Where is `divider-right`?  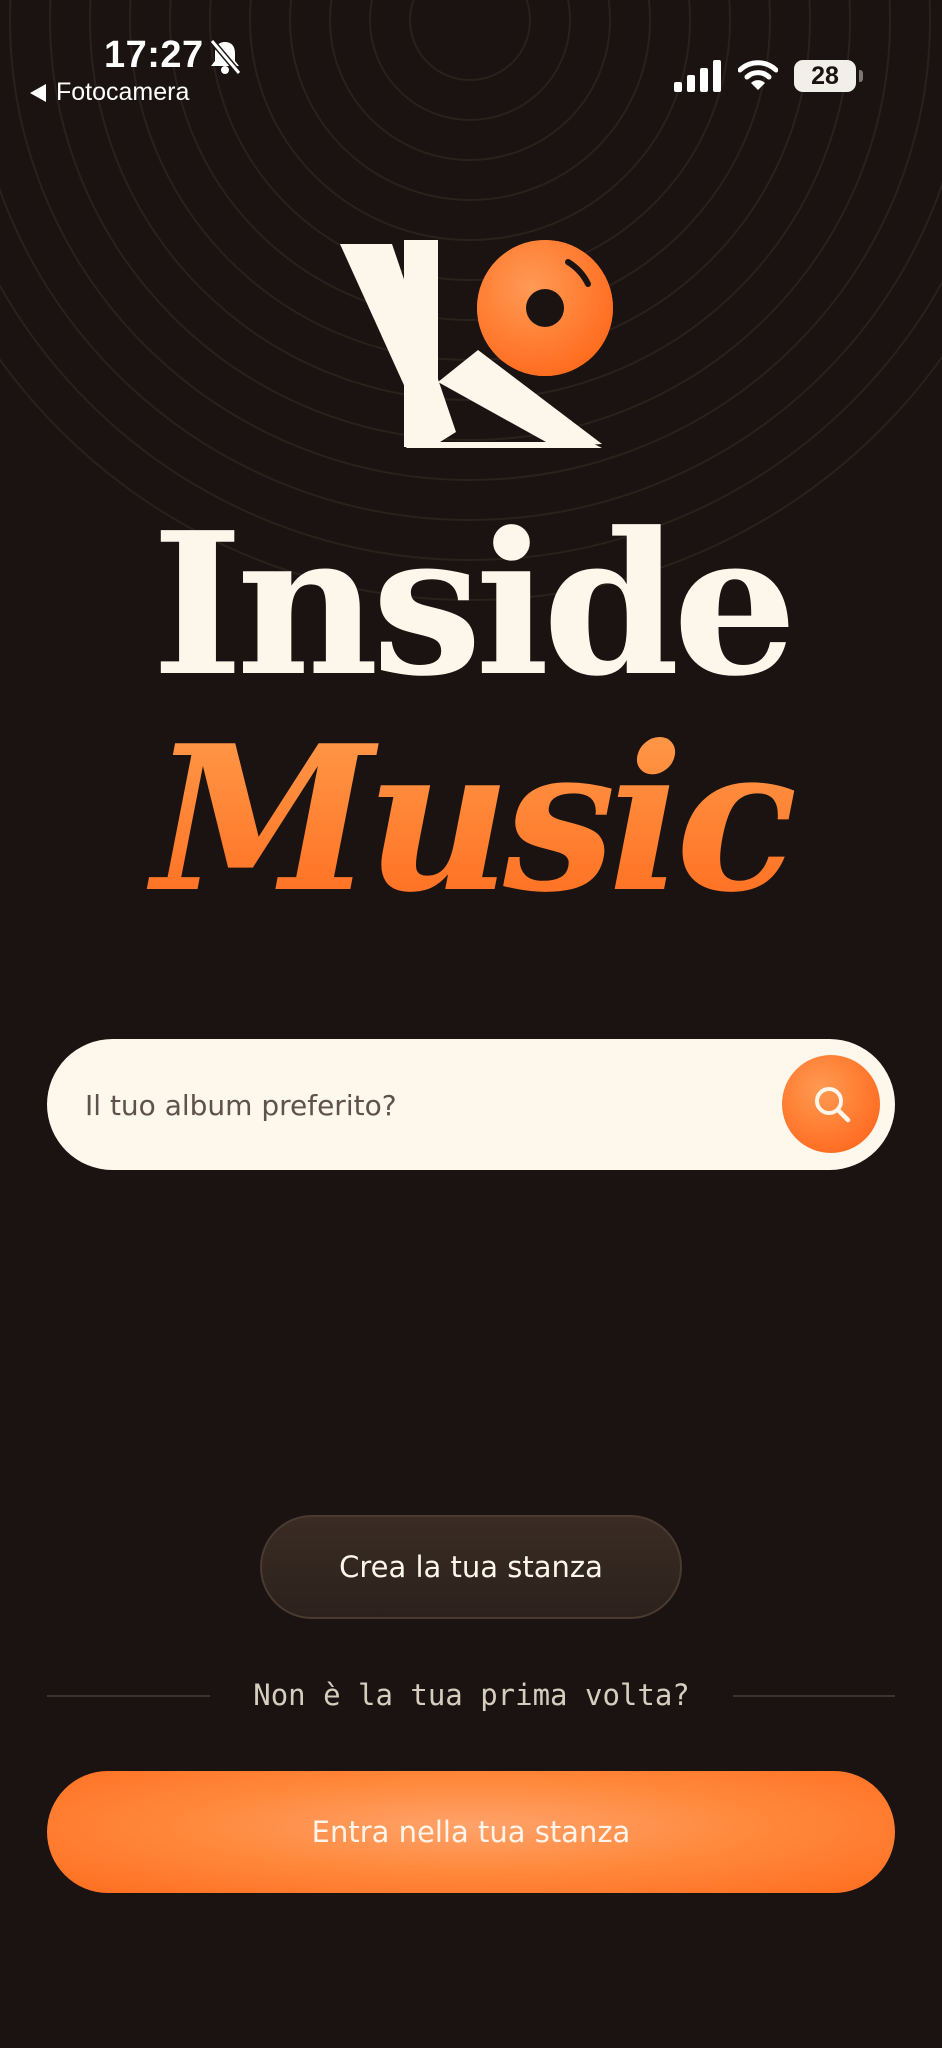 divider-right is located at coordinates (814, 1696).